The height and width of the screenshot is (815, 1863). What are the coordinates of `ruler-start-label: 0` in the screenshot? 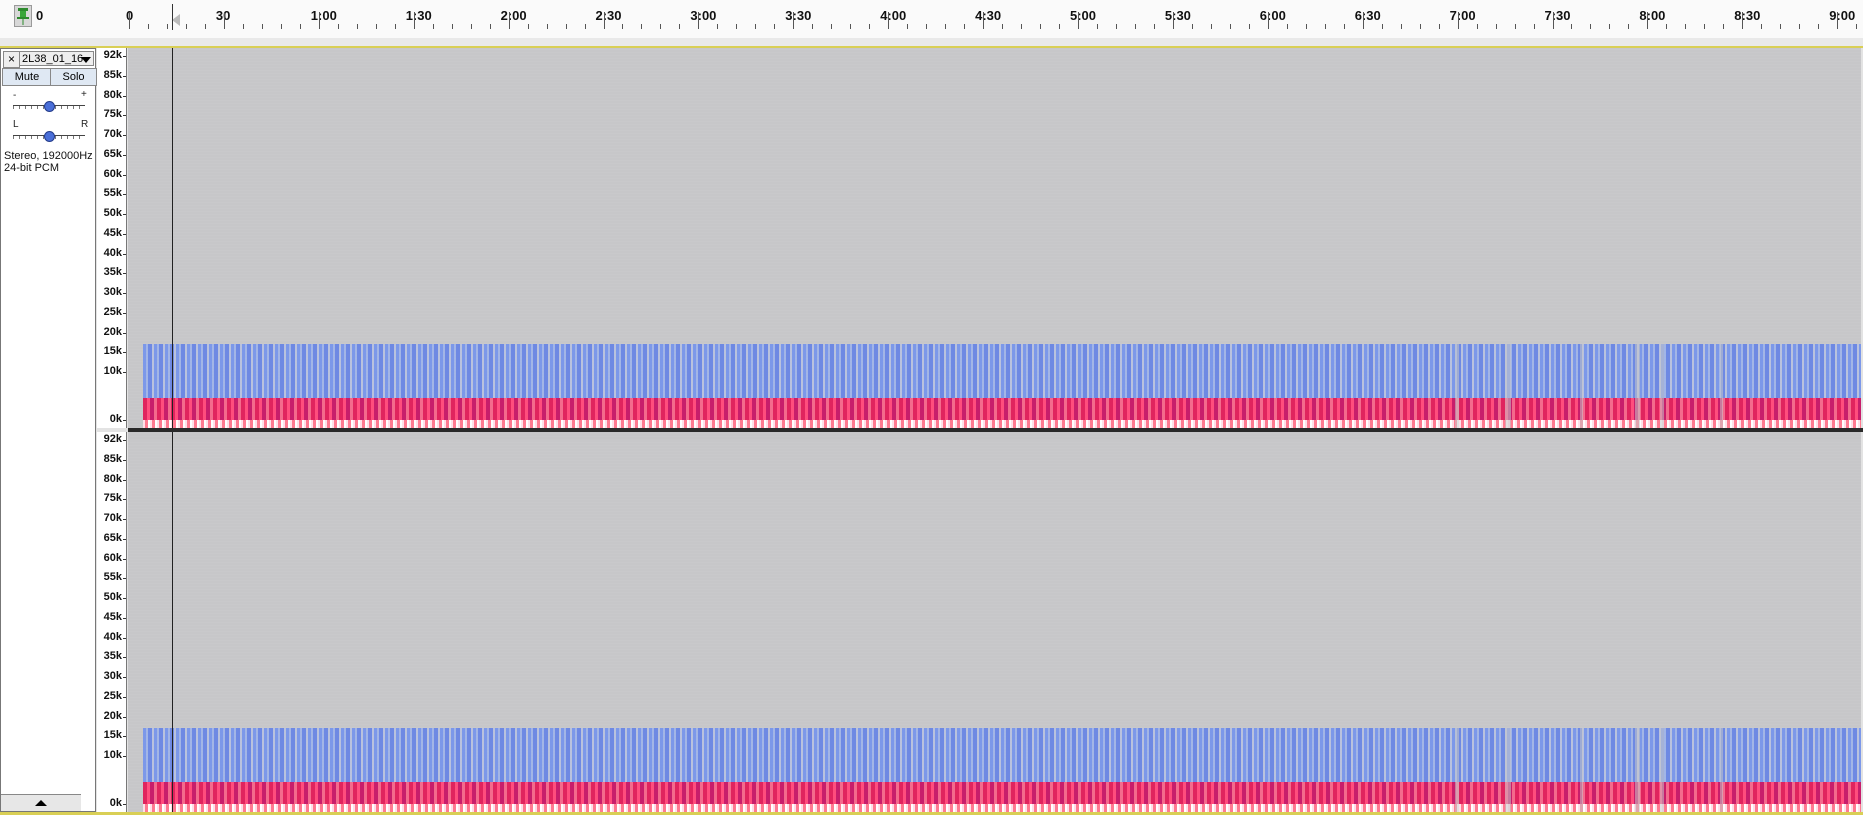 It's located at (40, 15).